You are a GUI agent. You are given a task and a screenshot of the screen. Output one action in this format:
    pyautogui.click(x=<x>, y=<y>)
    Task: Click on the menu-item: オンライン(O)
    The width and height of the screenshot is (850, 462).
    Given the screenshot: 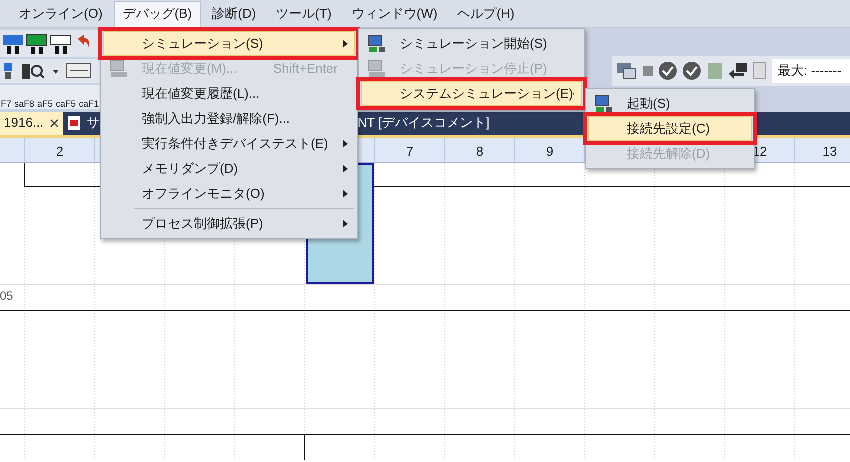 What is the action you would take?
    pyautogui.click(x=61, y=13)
    